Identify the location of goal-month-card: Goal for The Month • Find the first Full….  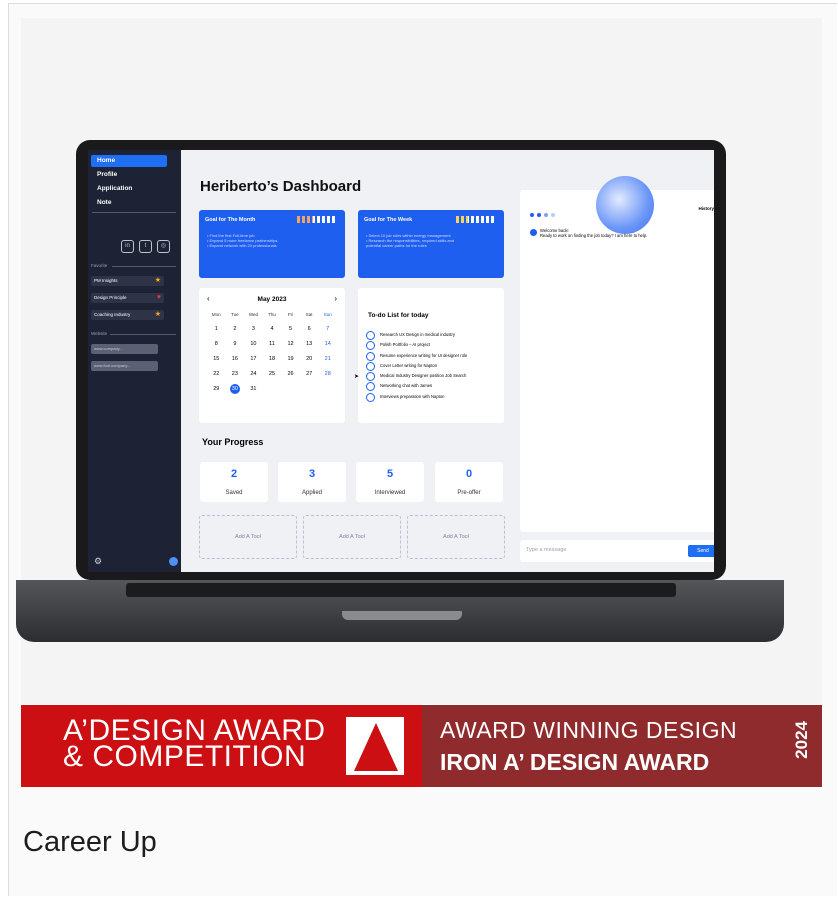
(272, 244).